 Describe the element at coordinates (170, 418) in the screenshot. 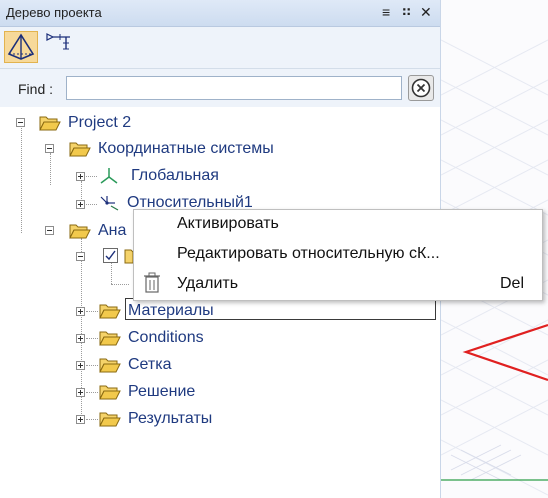

I see `tree-item-label: Результаты` at that location.